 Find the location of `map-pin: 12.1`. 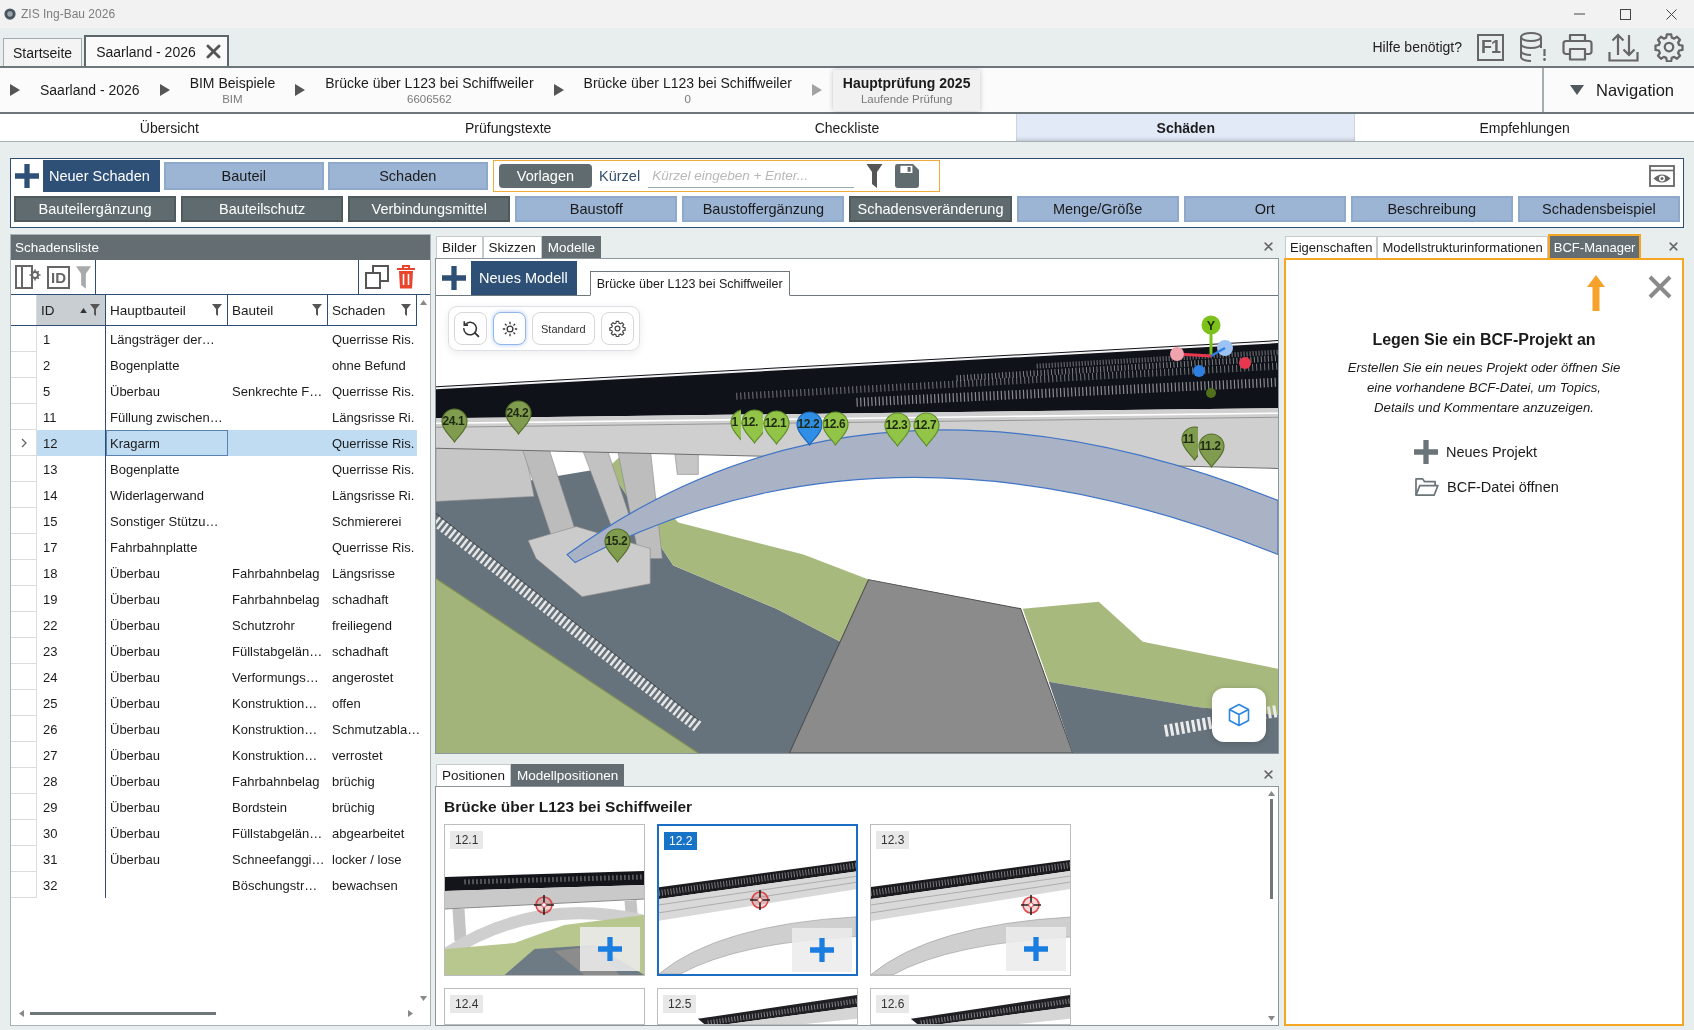

map-pin: 12.1 is located at coordinates (776, 427).